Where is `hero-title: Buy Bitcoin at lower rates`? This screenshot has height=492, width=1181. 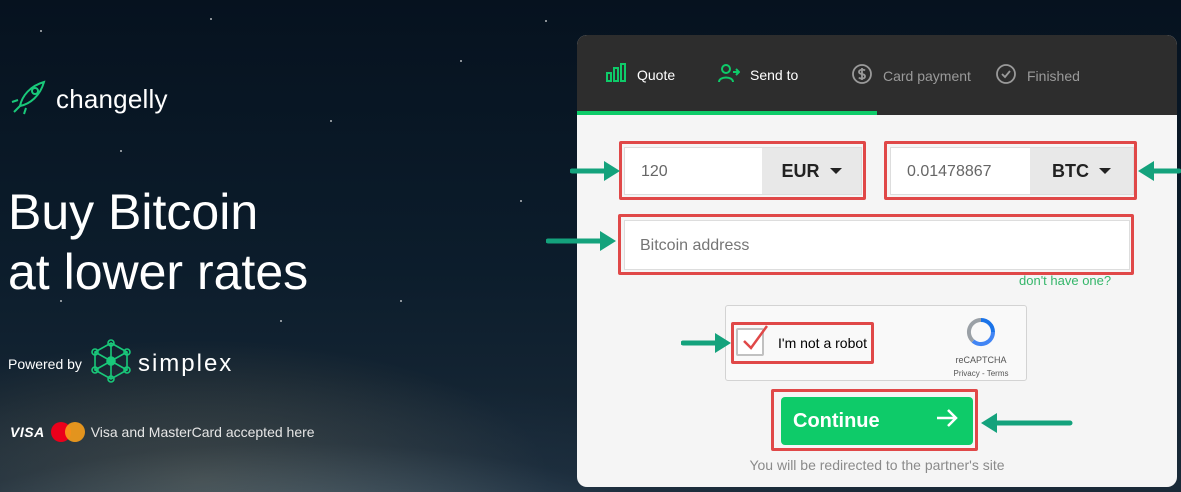 hero-title: Buy Bitcoin at lower rates is located at coordinates (158, 242).